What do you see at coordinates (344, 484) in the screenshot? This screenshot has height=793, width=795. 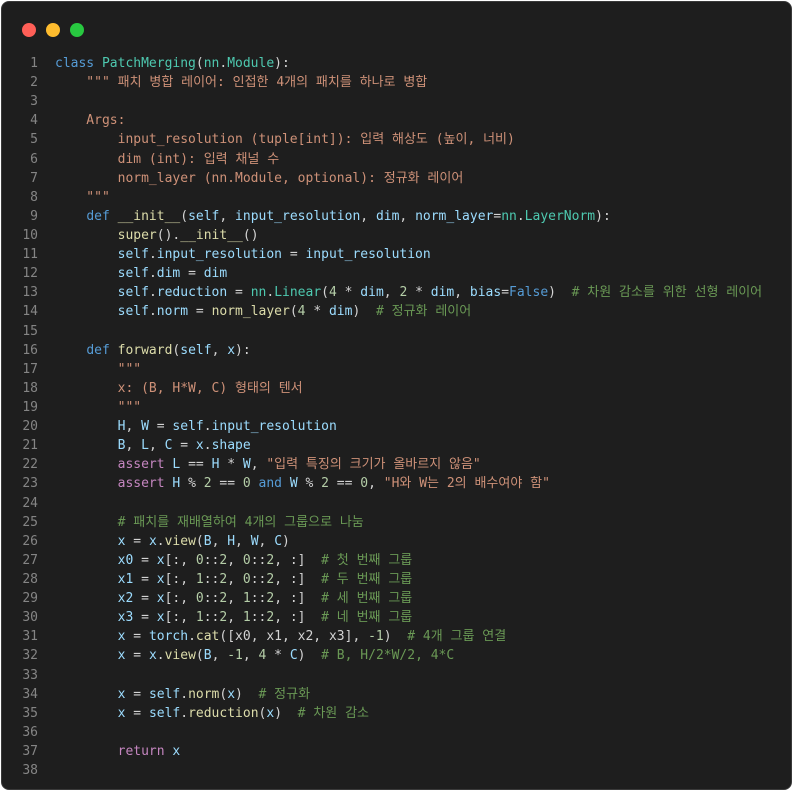 I see `code-token: ==` at bounding box center [344, 484].